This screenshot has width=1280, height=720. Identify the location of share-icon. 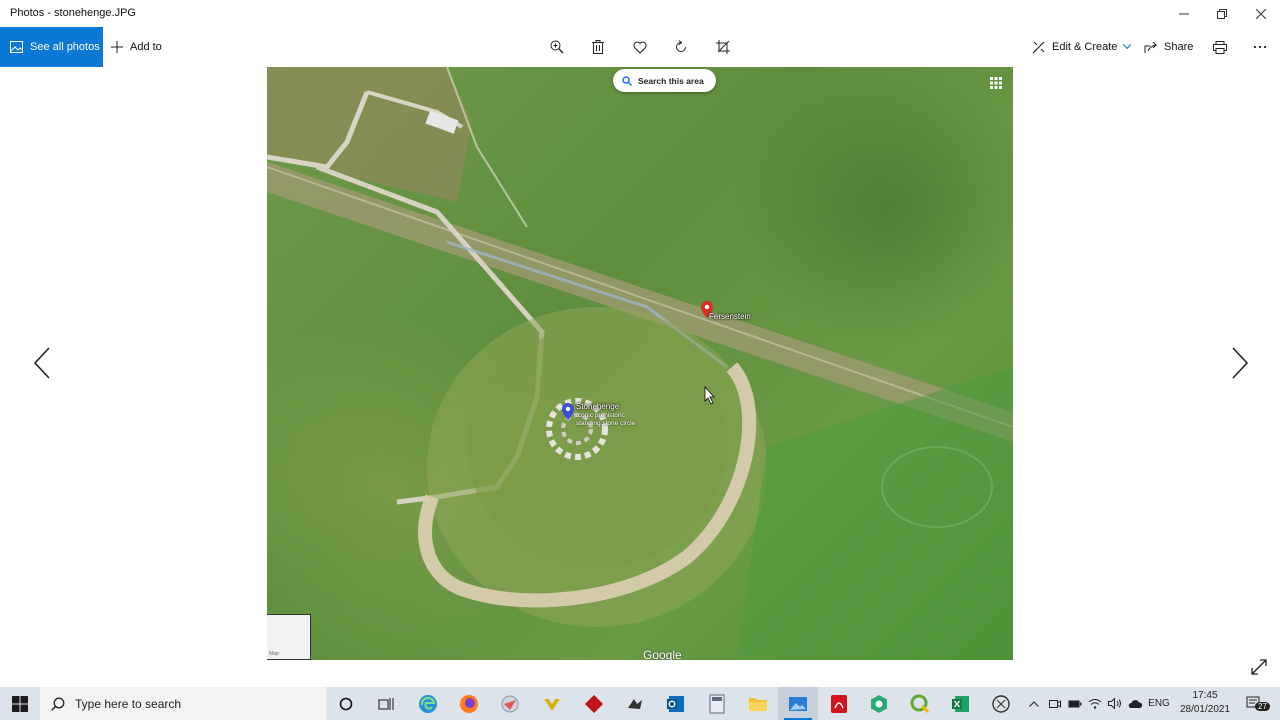
(1151, 47).